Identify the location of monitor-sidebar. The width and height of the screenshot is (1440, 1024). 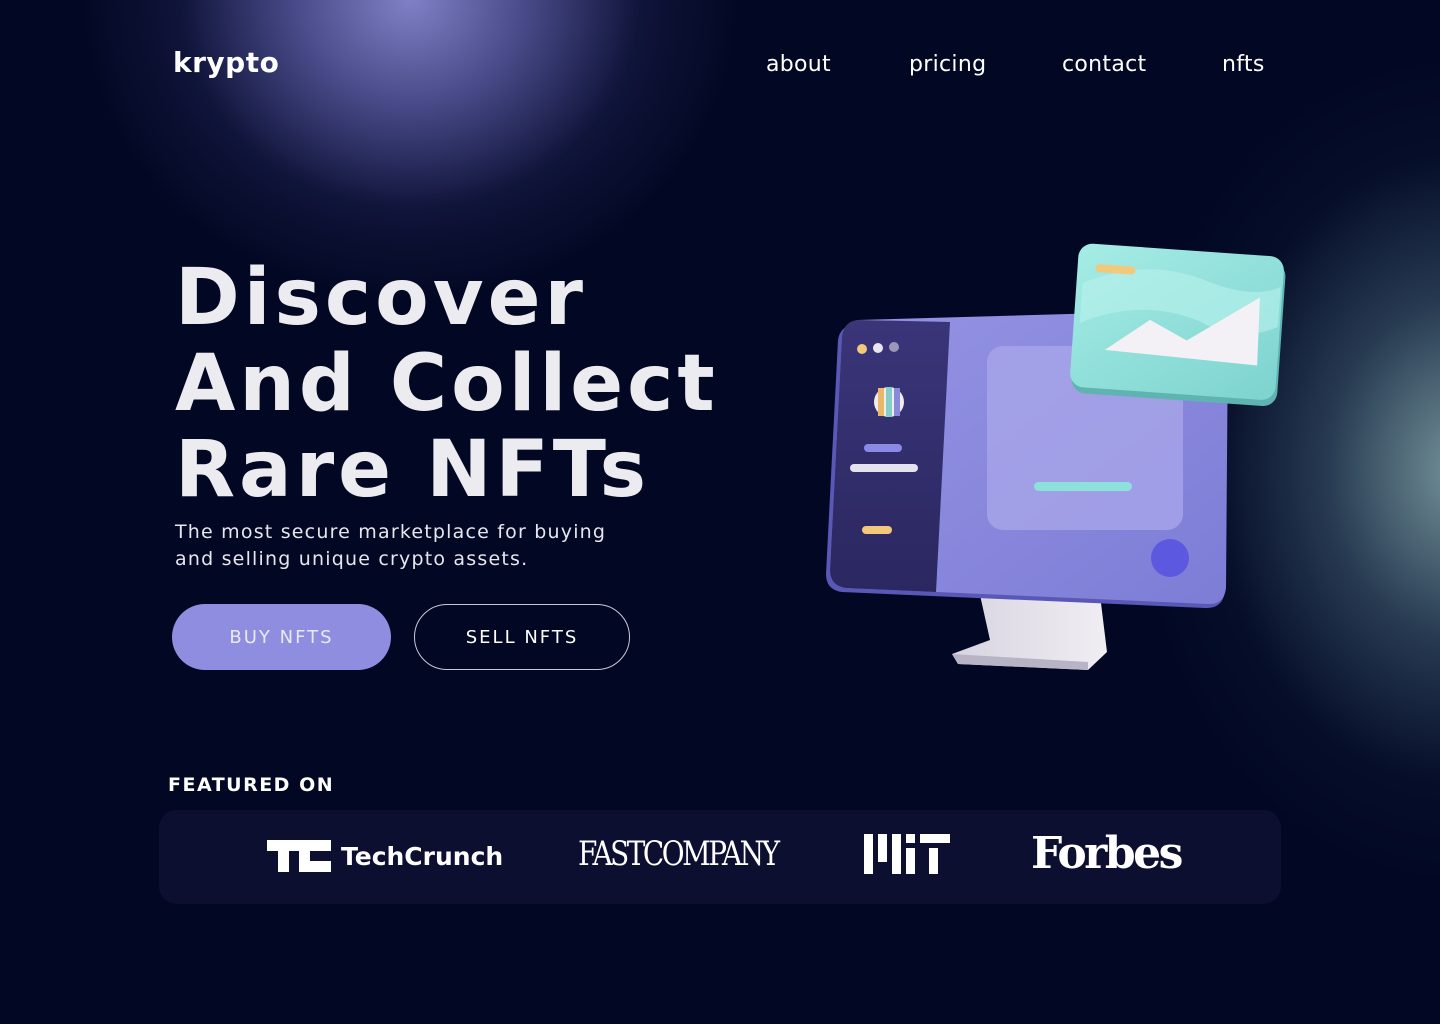
(890, 456).